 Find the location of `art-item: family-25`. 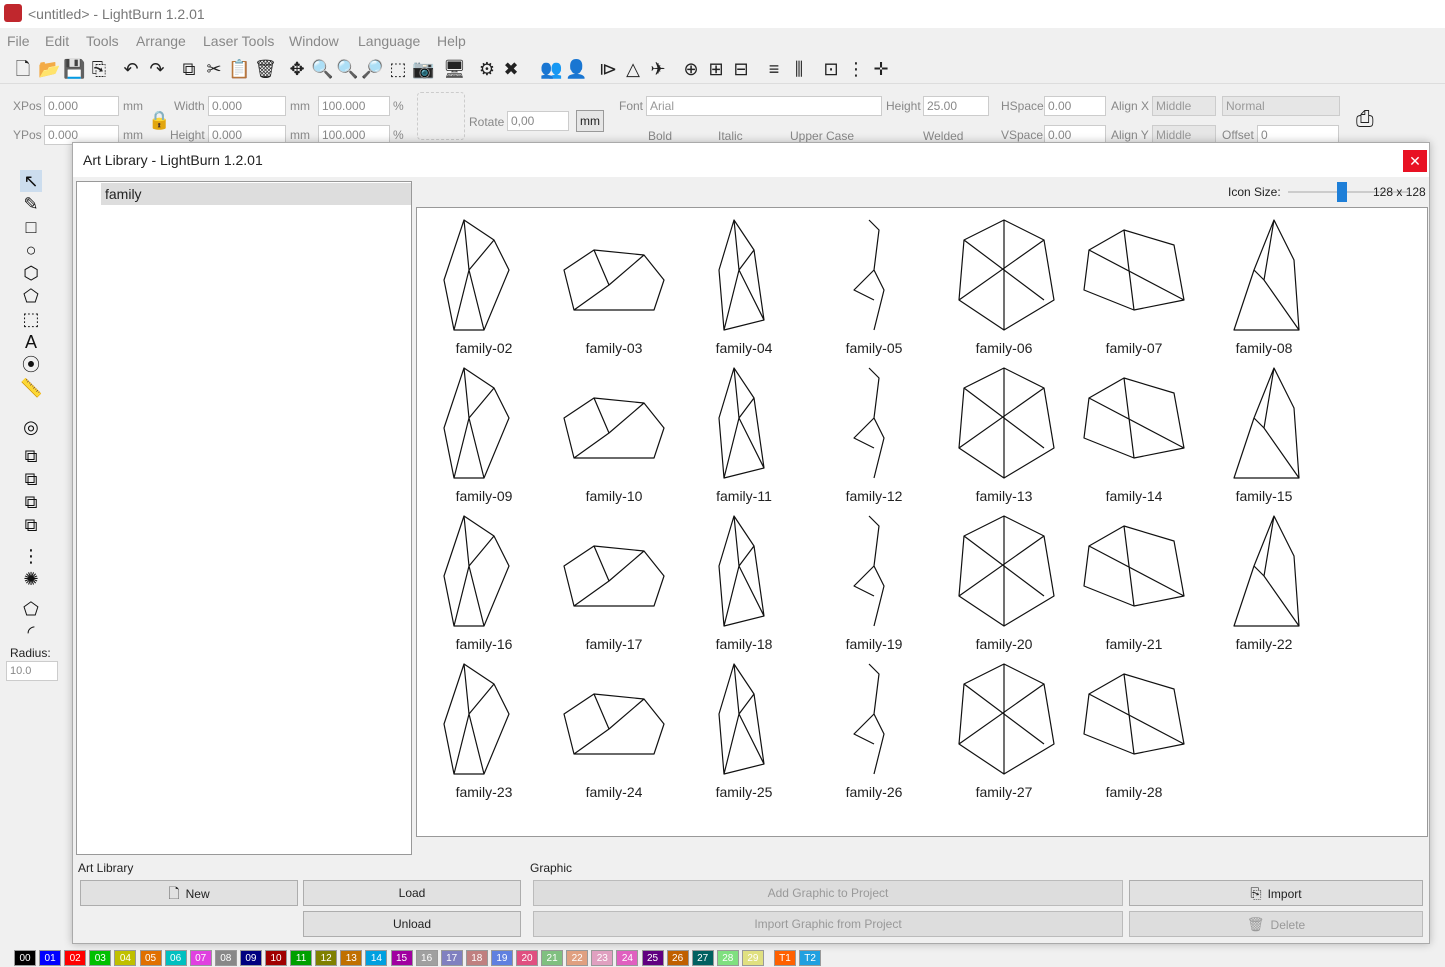

art-item: family-25 is located at coordinates (744, 728).